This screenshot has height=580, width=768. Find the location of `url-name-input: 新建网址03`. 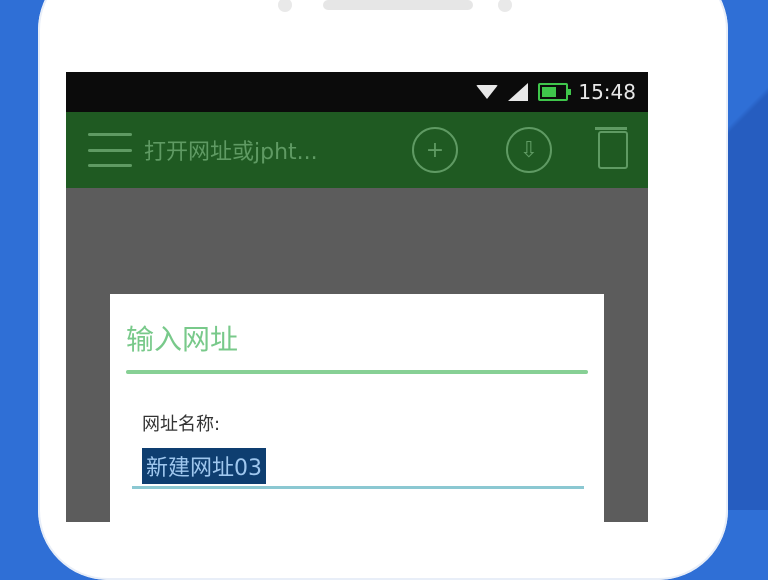

url-name-input: 新建网址03 is located at coordinates (358, 467).